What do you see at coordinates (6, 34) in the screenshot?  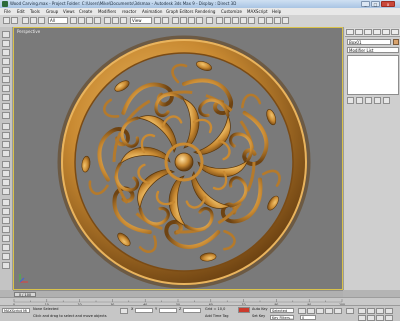 I see `create-box-icon` at bounding box center [6, 34].